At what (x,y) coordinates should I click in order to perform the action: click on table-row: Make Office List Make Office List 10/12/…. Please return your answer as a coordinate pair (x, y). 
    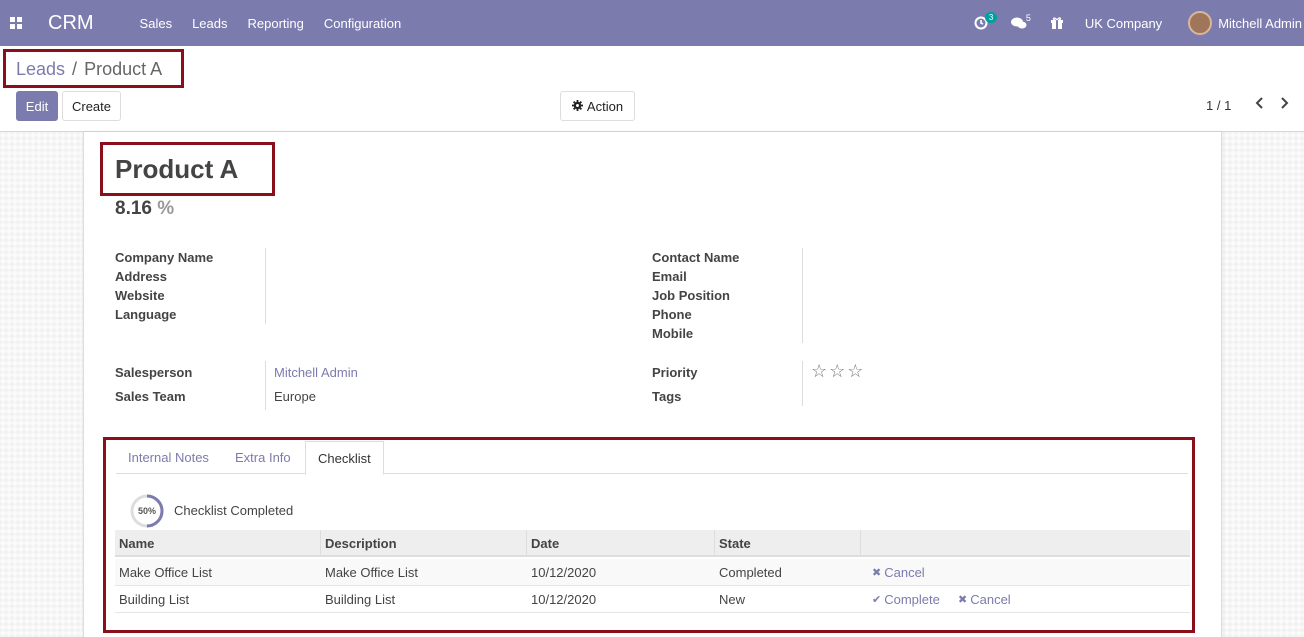
    Looking at the image, I should click on (652, 572).